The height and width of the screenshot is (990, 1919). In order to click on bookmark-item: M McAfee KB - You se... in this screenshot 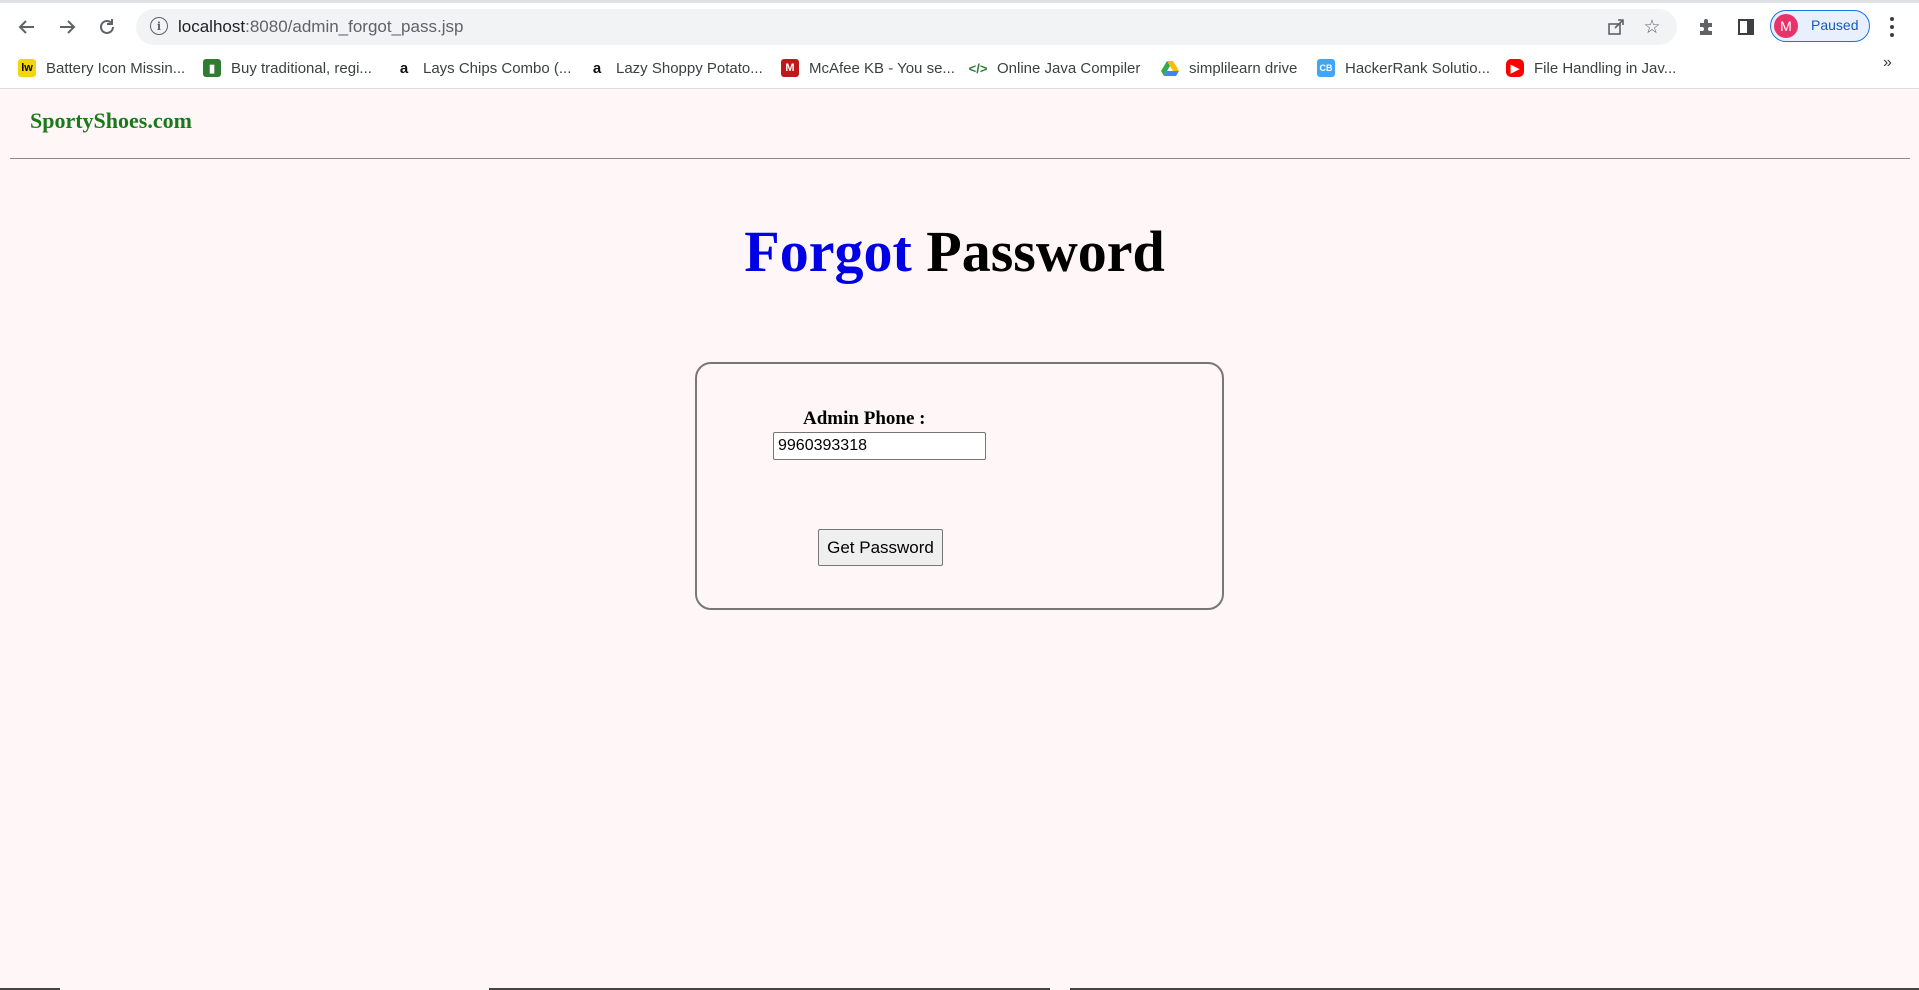, I will do `click(868, 68)`.